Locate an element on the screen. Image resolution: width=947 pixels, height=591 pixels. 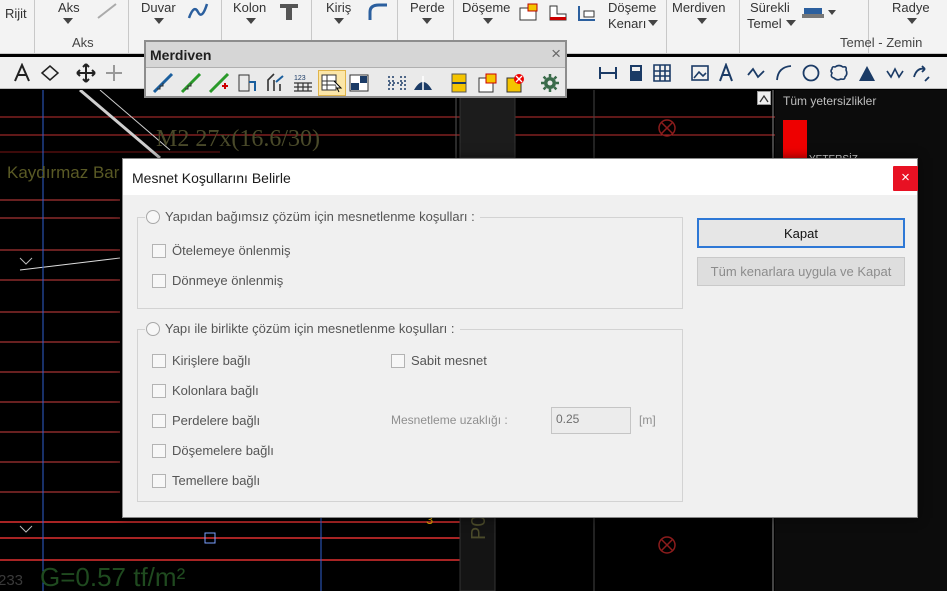
temel-bagli-checkbox: Temellere bağlı is located at coordinates (206, 480).